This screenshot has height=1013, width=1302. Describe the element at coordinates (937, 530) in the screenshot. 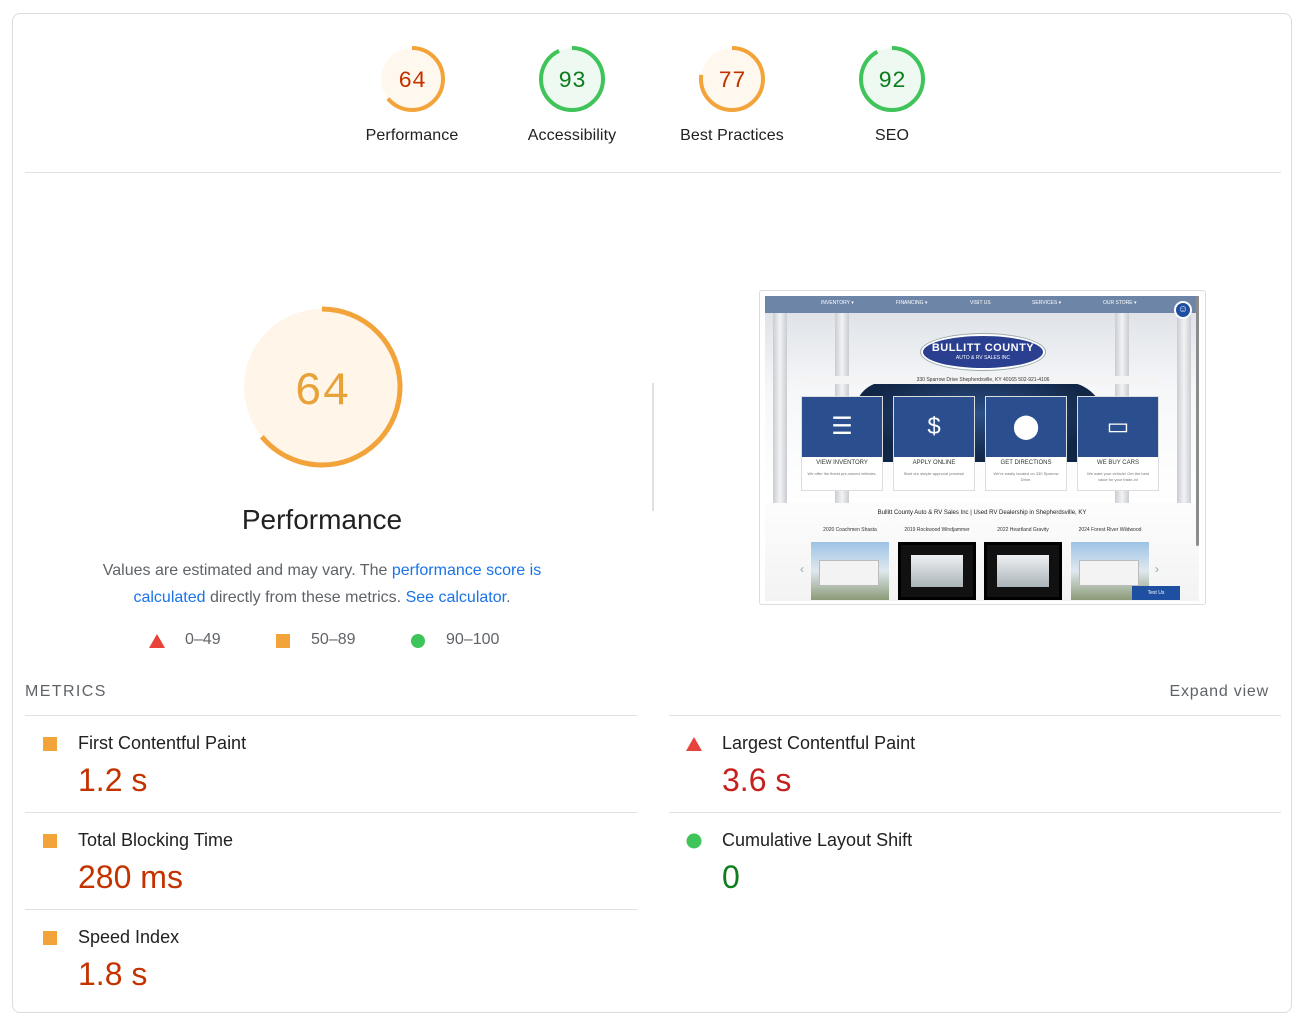

I see `rv-name: 2019 Rockwood Windjammer` at that location.